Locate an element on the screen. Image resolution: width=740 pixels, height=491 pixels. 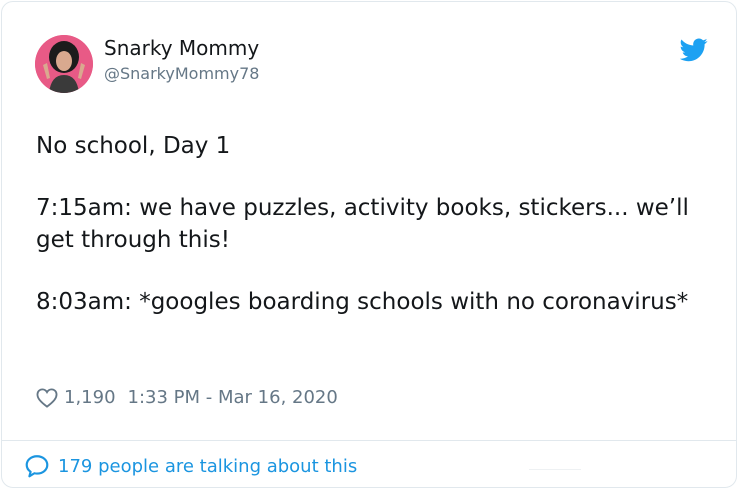
conversation-link: 179 people are talking about this is located at coordinates (190, 466).